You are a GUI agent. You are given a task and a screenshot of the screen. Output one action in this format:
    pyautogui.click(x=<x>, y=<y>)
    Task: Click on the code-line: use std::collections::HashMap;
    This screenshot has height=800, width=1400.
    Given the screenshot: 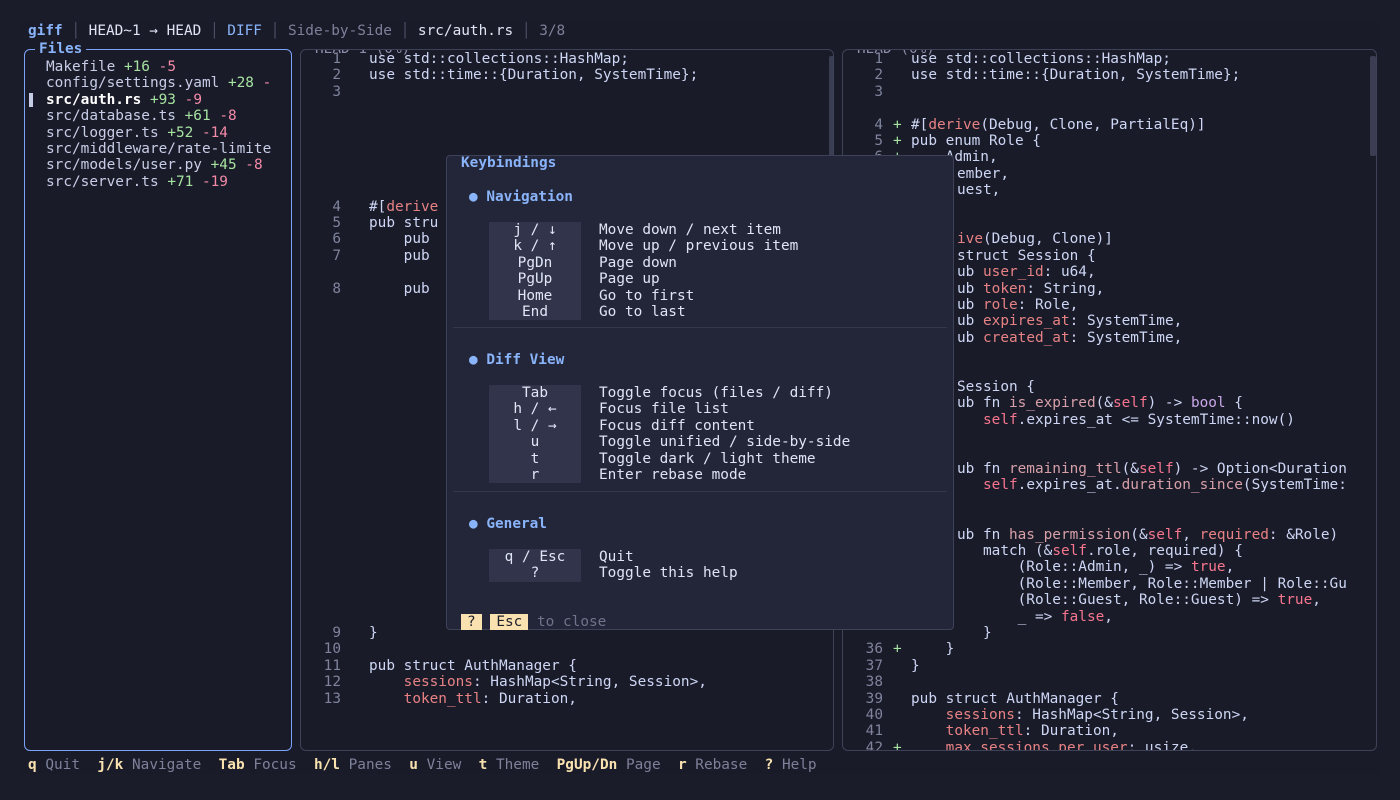 What is the action you would take?
    pyautogui.click(x=499, y=59)
    